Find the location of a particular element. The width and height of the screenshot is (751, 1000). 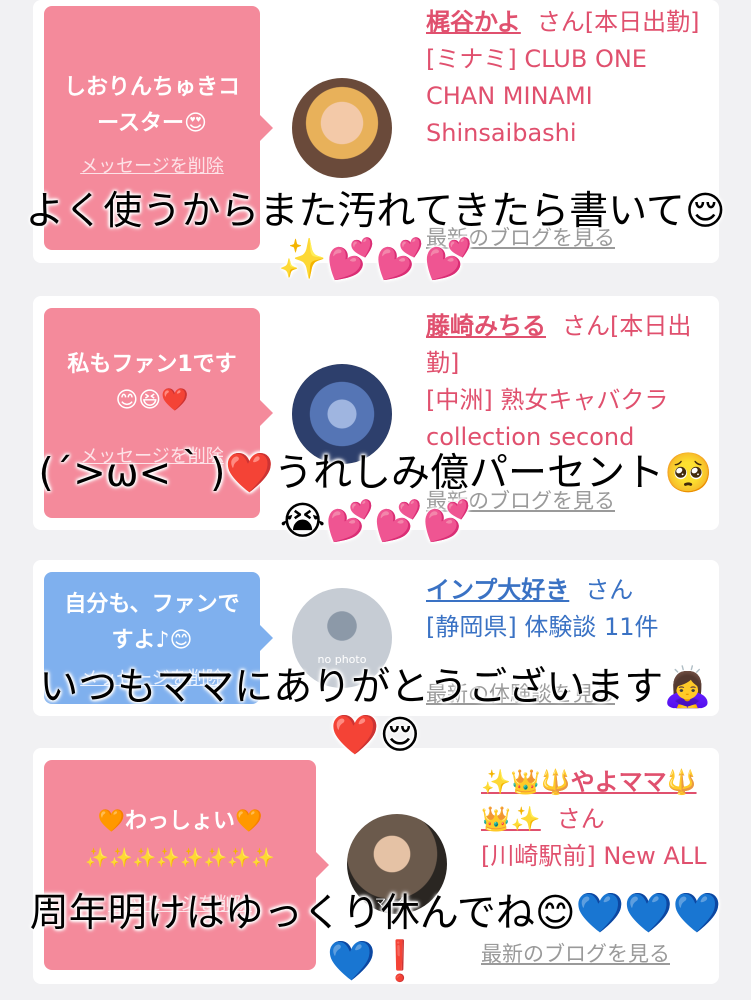

shop-link: [ミナミ] CLUB ONE CHAN MINAMI Shinsaibashi is located at coordinates (536, 96).